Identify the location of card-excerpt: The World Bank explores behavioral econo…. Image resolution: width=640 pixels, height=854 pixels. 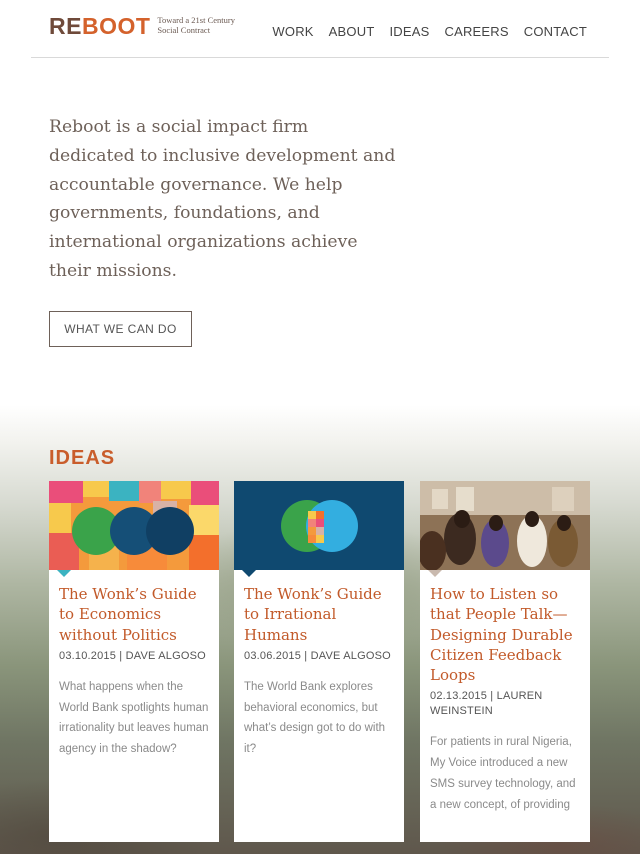
(315, 718).